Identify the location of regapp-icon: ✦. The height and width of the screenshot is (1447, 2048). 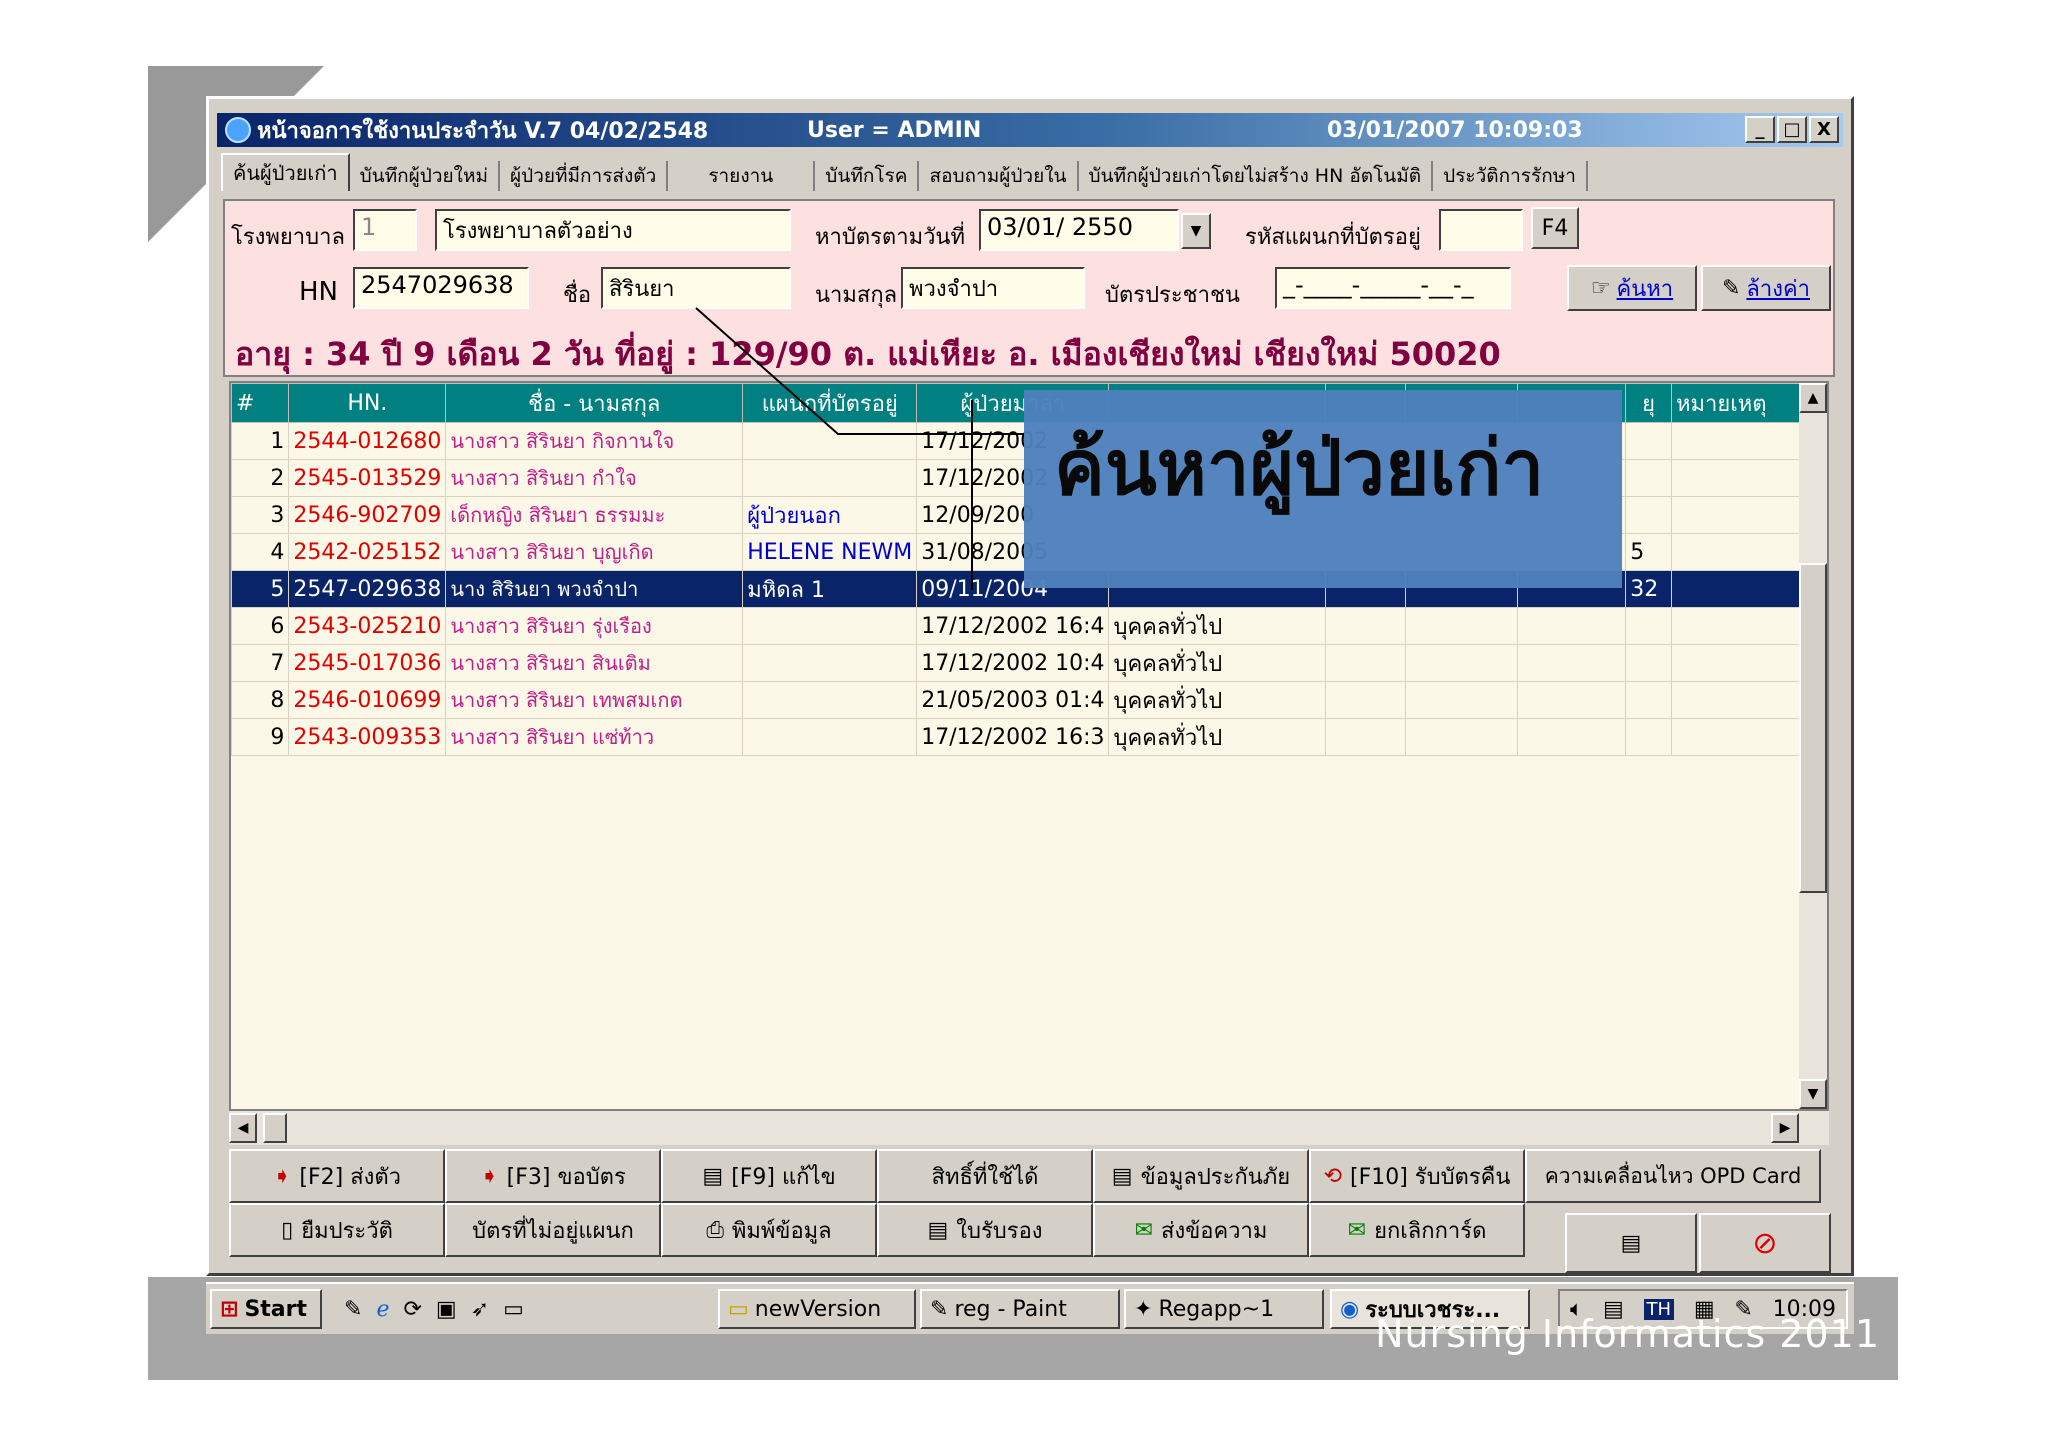
(1143, 1309).